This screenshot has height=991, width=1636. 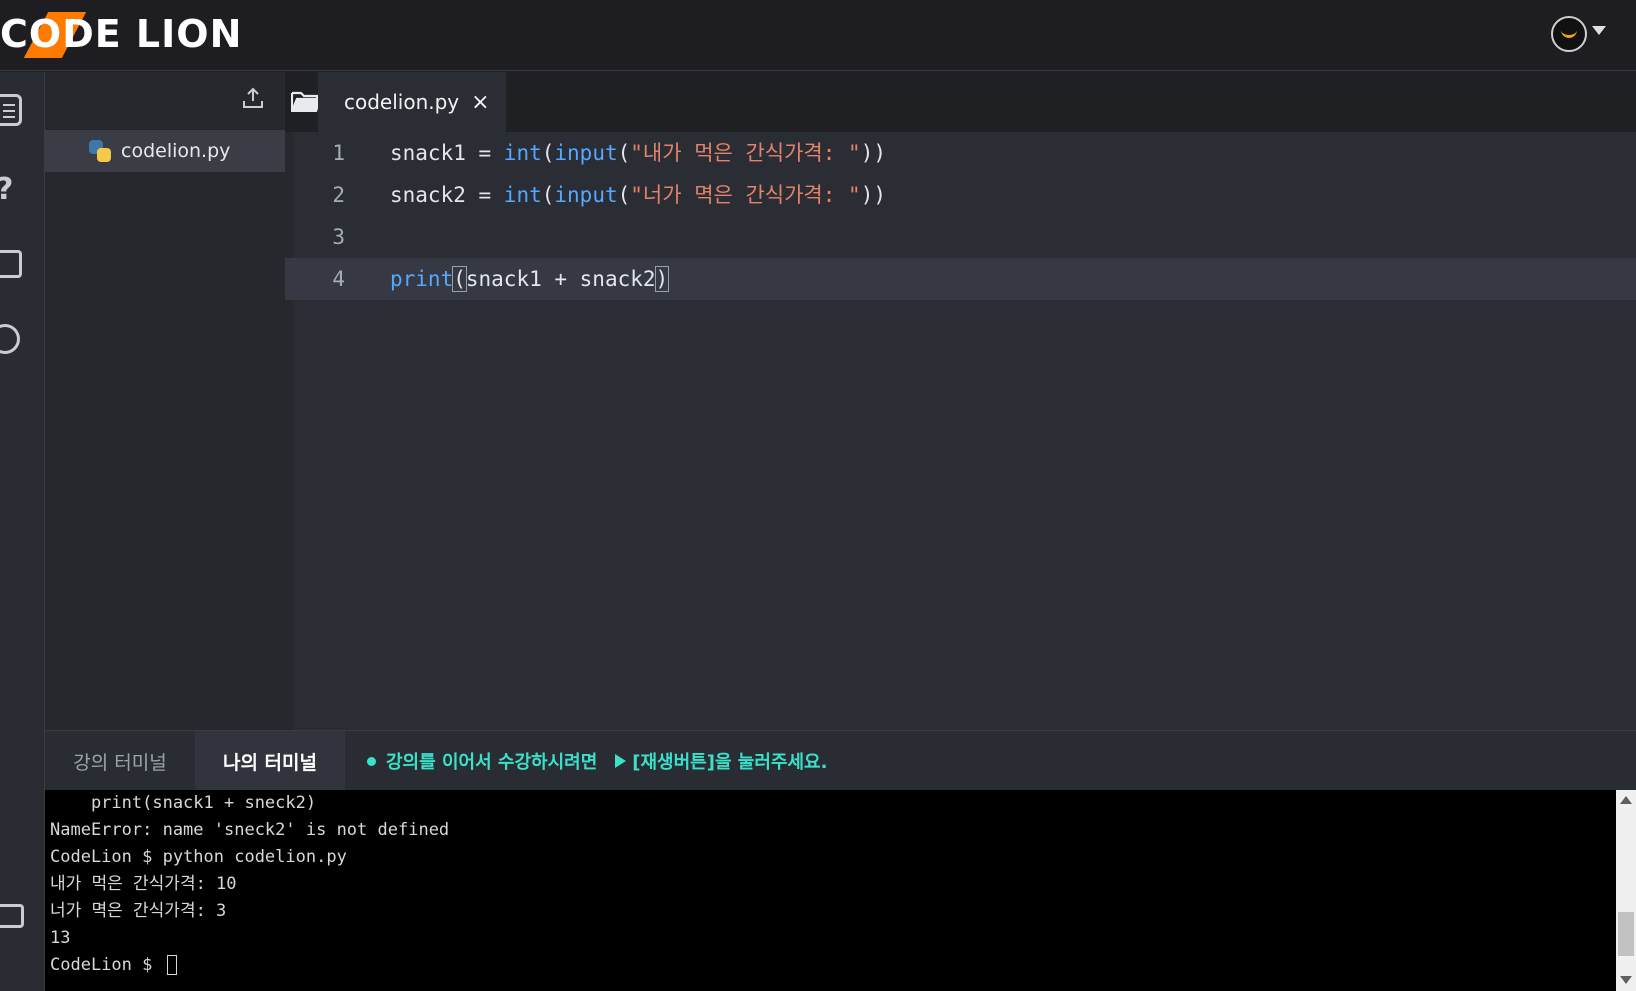 I want to click on code-line: 2 snack2 = int(input("너가 멱은 간식가격: ")), so click(x=960, y=195).